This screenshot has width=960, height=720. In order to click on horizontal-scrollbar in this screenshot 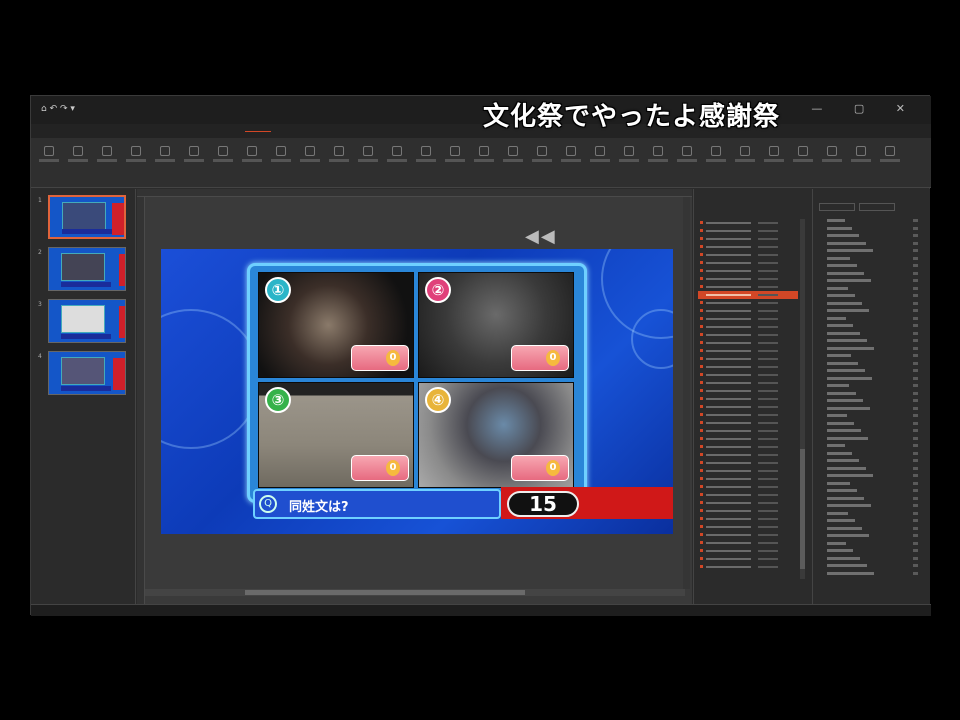, I will do `click(415, 592)`.